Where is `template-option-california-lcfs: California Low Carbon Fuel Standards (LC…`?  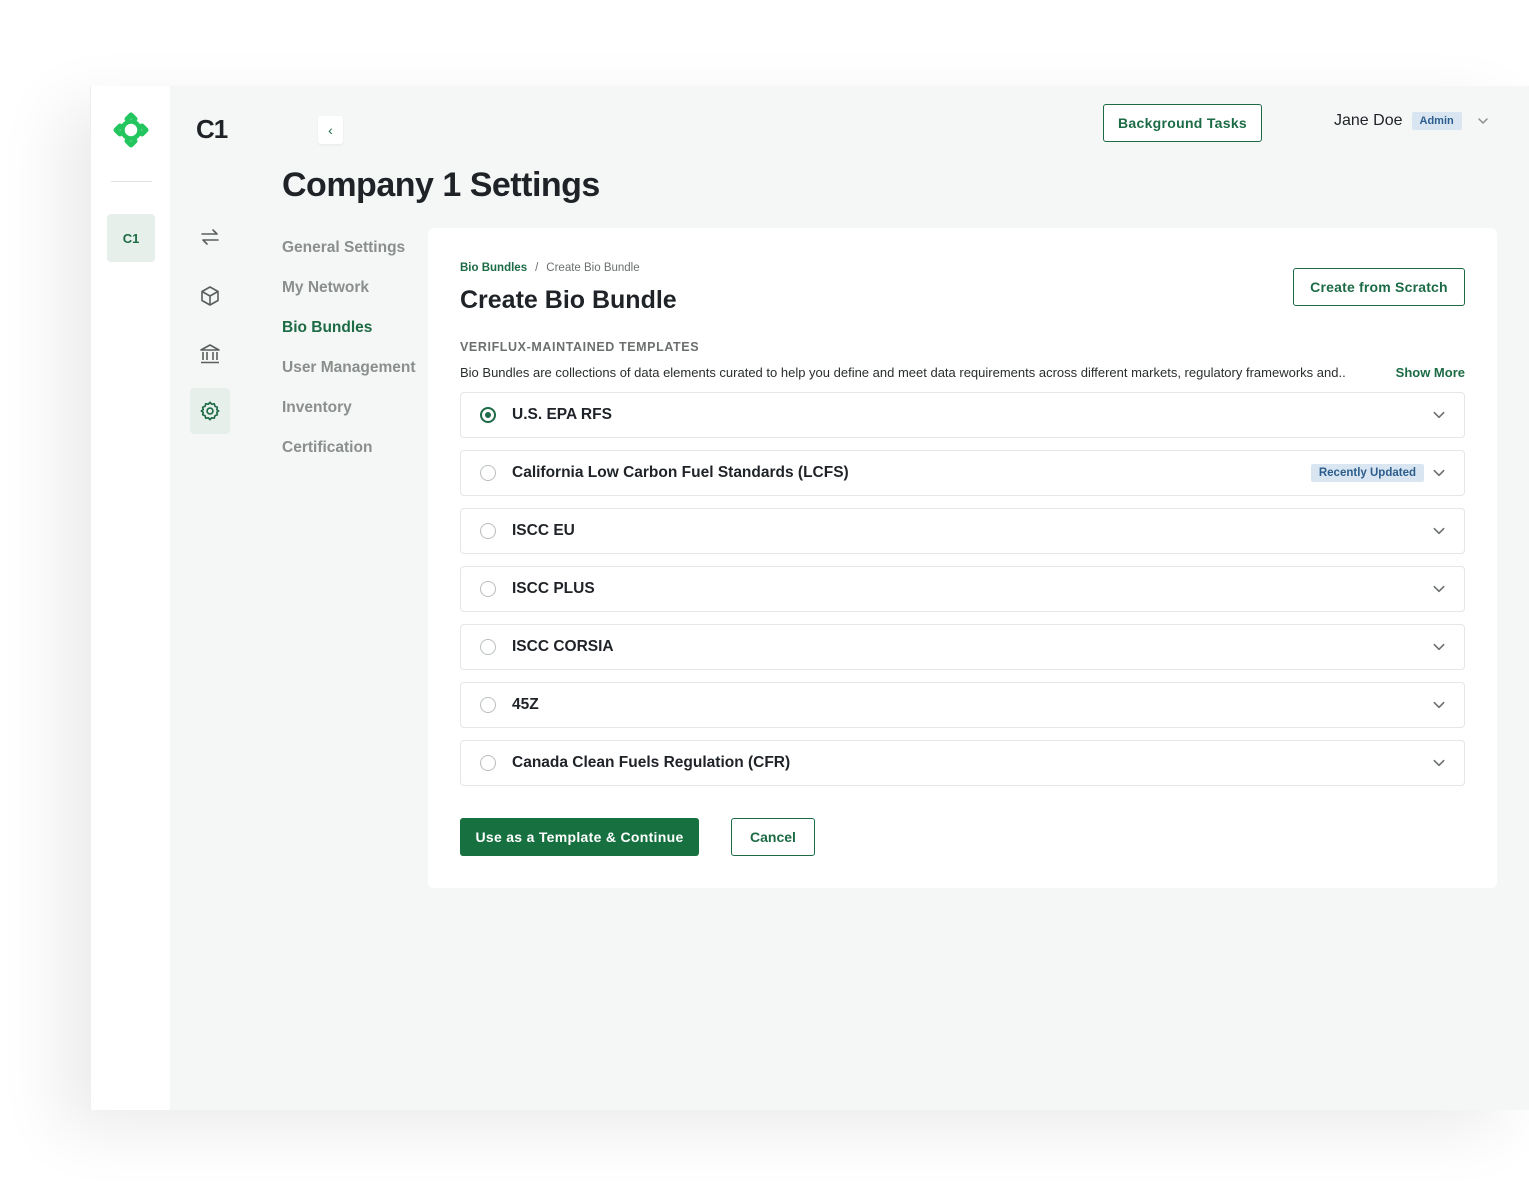 template-option-california-lcfs: California Low Carbon Fuel Standards (LC… is located at coordinates (962, 473).